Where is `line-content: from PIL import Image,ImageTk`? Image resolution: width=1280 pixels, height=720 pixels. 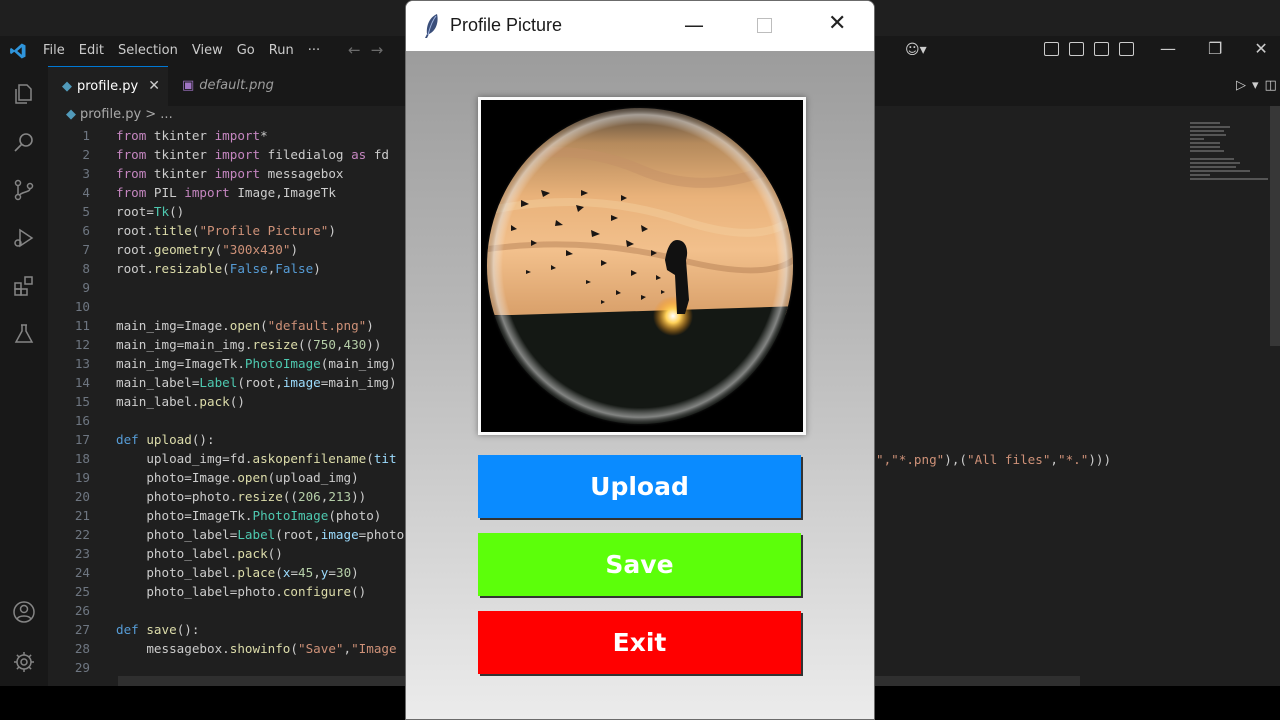 line-content: from PIL import Image,ImageTk is located at coordinates (226, 192).